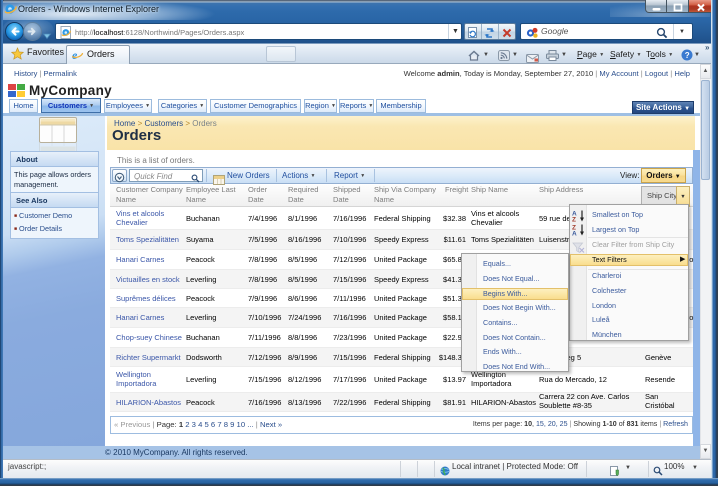  Describe the element at coordinates (574, 234) in the screenshot. I see `svg-text: A` at that location.